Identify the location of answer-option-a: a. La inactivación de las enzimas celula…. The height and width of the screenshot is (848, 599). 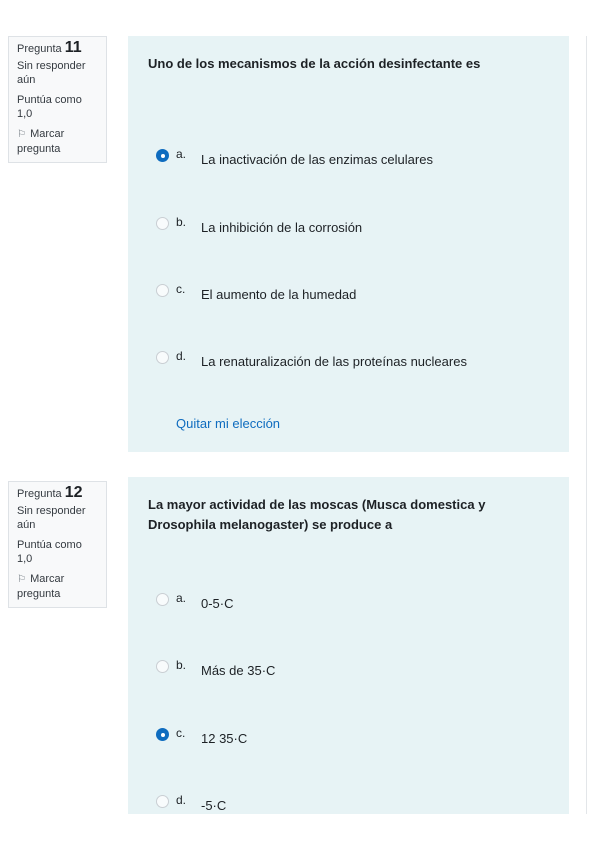
(356, 157).